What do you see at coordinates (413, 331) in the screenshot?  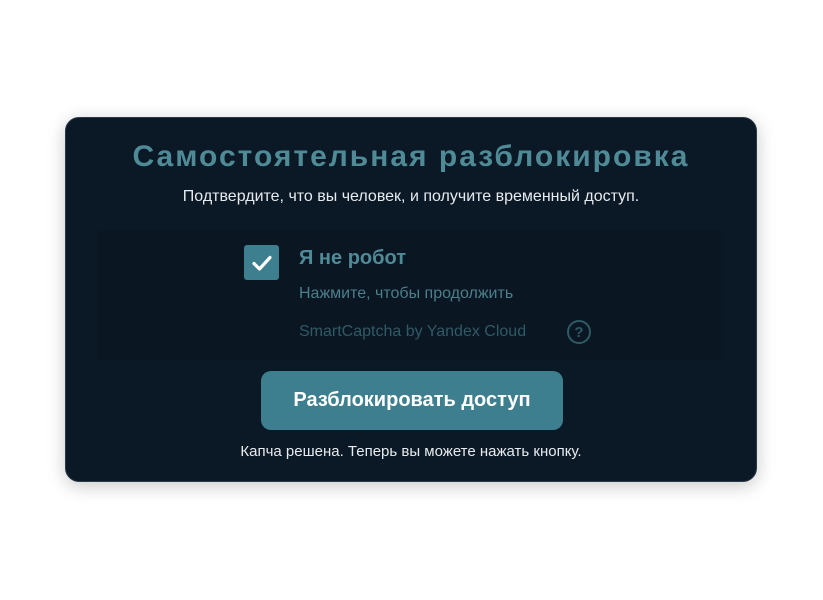 I see `captcha-brand: SmartCaptcha by Yandex Cloud` at bounding box center [413, 331].